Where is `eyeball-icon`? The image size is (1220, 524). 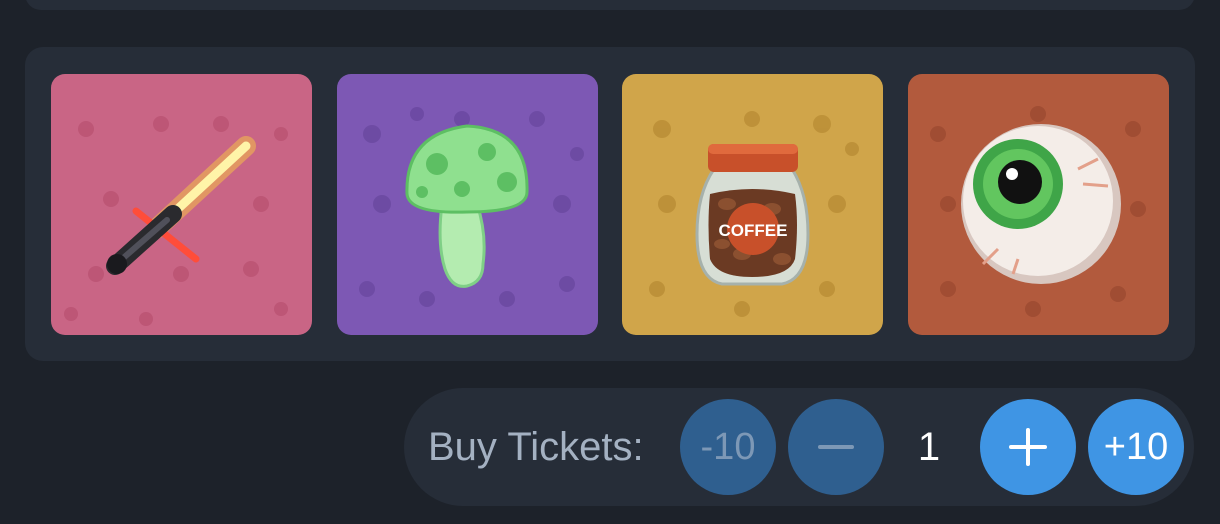
eyeball-icon is located at coordinates (1038, 204).